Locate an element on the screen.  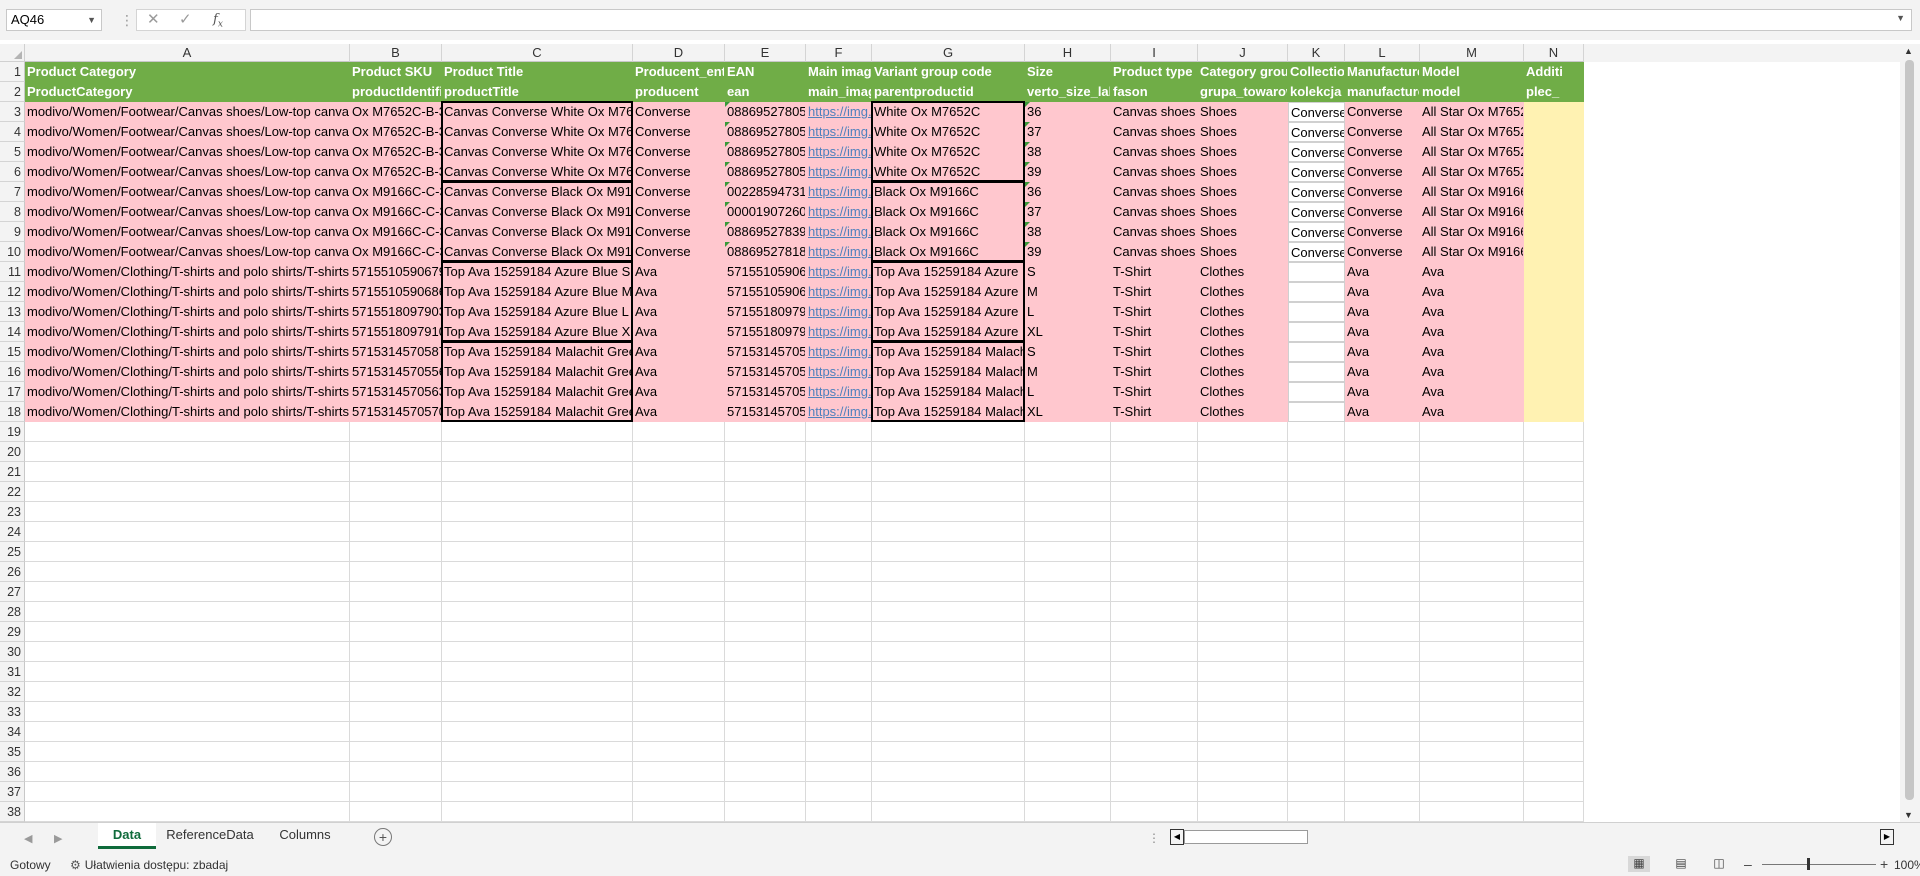
column-header-i: I is located at coordinates (1154, 53).